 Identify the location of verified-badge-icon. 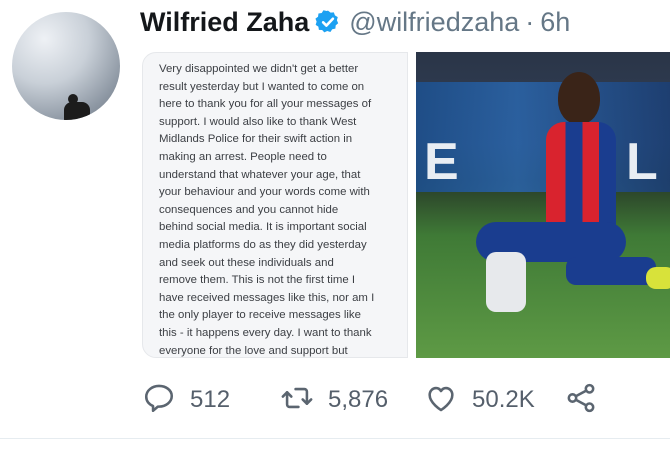
(328, 22).